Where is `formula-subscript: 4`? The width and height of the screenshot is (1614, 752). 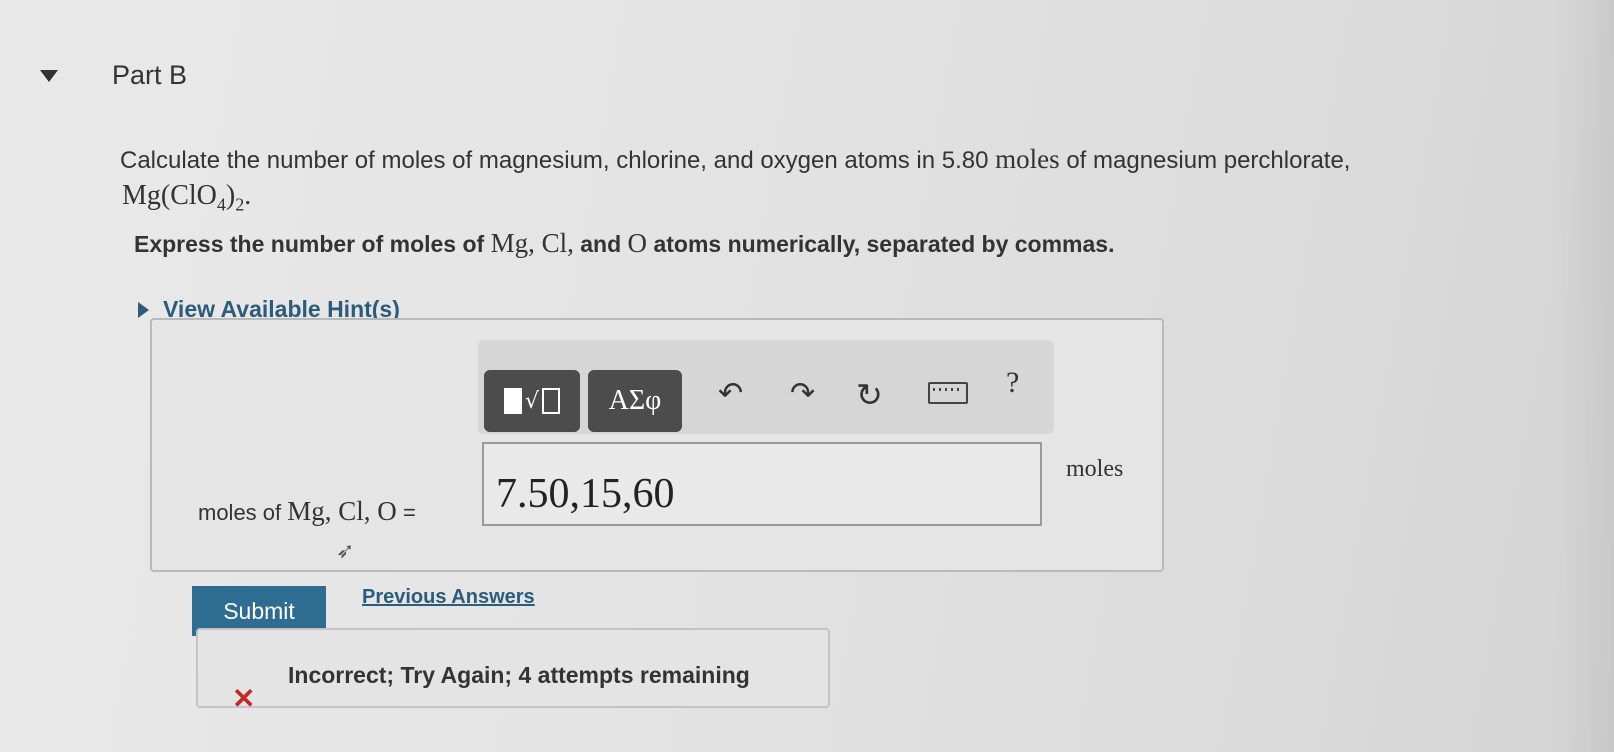
formula-subscript: 4 is located at coordinates (221, 204).